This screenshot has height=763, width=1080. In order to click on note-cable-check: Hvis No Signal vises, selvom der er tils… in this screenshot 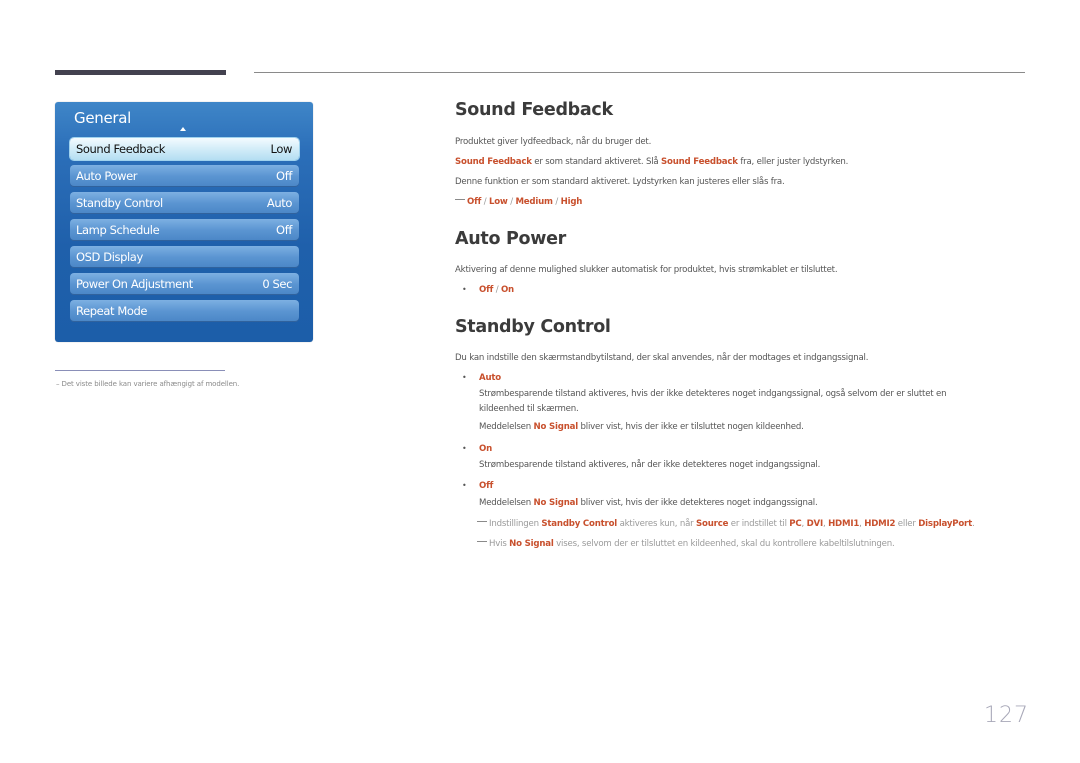, I will do `click(686, 544)`.